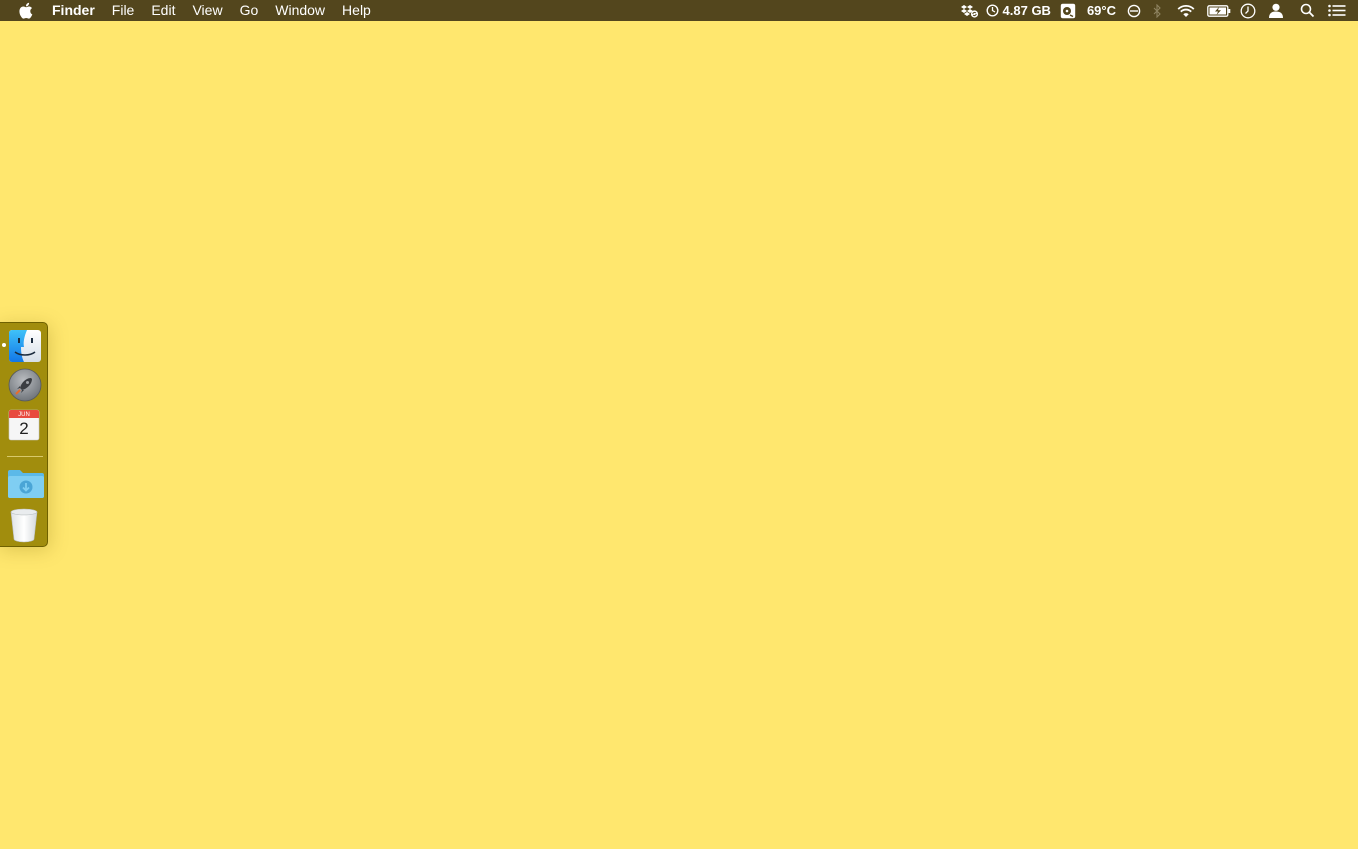 This screenshot has width=1358, height=849. I want to click on battery-charging-icon, so click(1219, 10).